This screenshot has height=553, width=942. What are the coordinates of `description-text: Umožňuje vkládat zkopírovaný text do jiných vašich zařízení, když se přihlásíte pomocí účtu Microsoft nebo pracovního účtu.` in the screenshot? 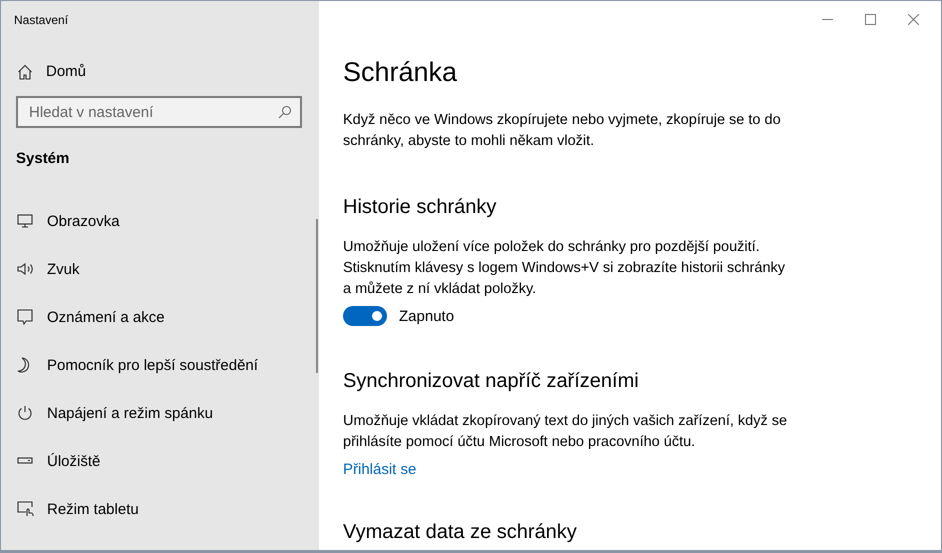 It's located at (565, 432).